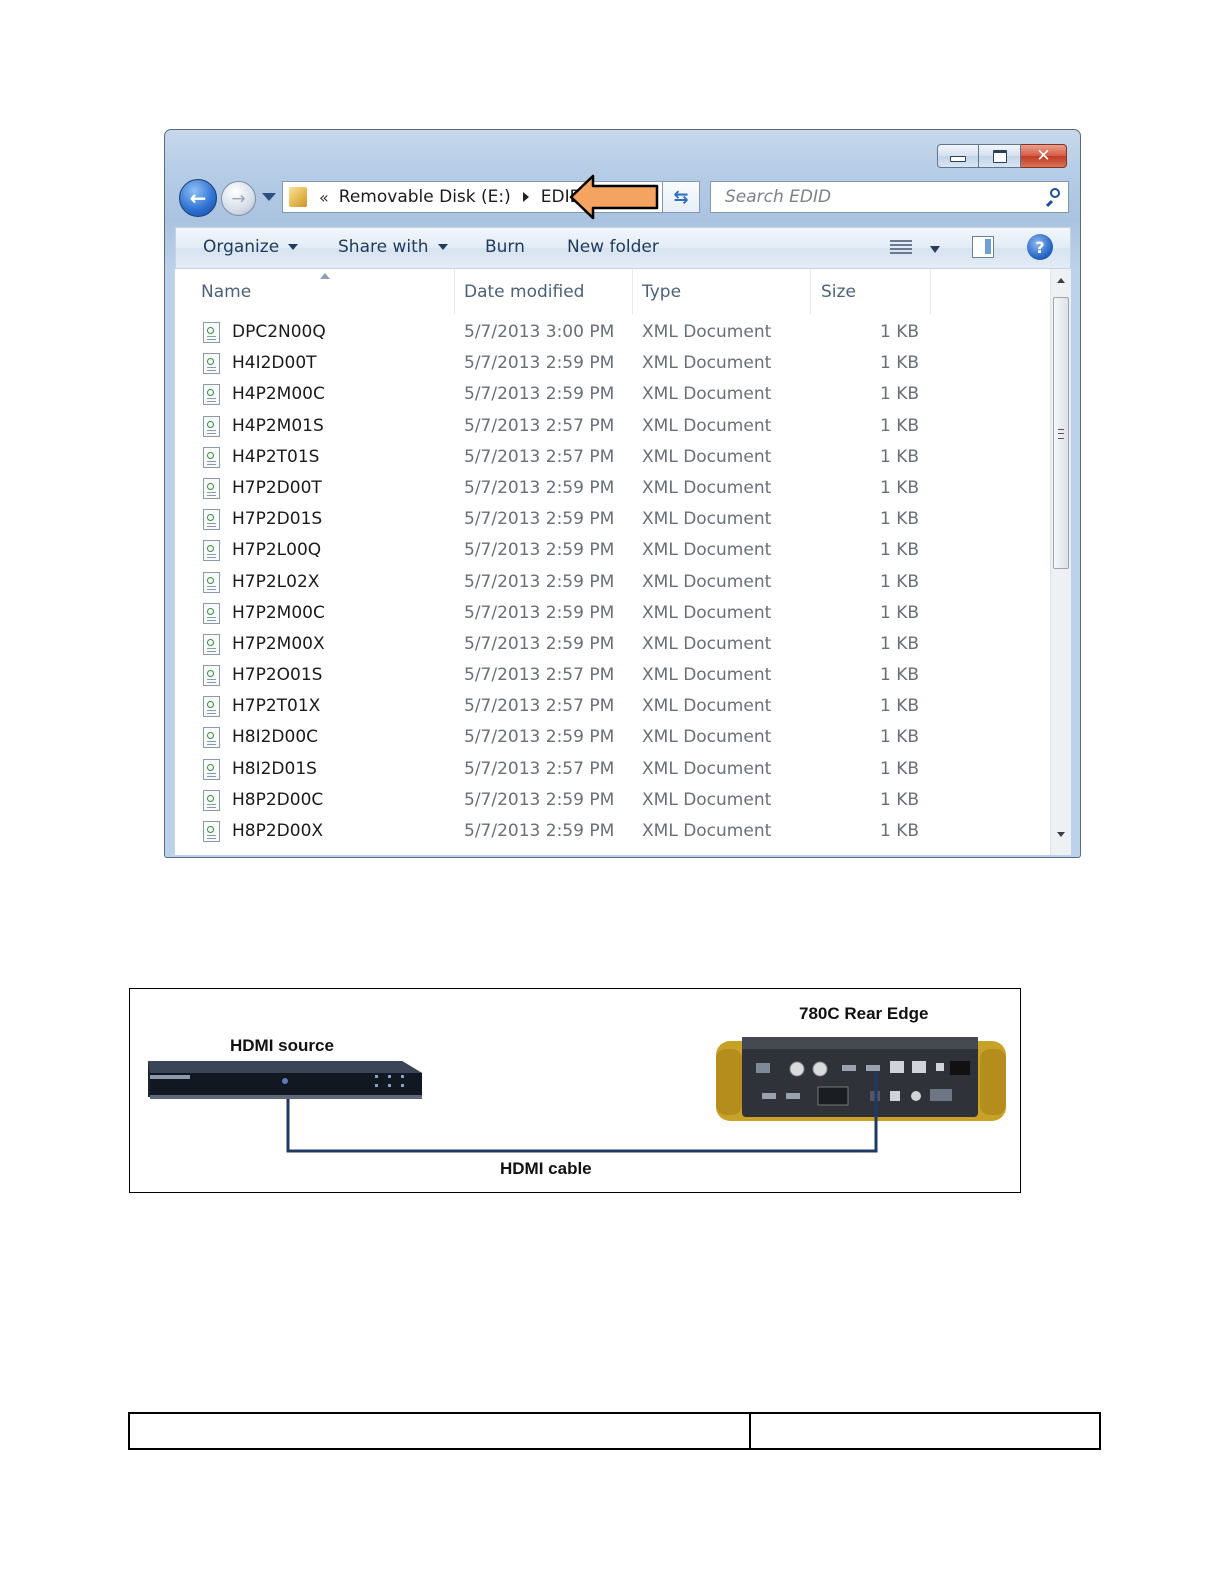 The width and height of the screenshot is (1224, 1584). I want to click on file-row: H7P2D01S 5/7/2013 2:59 PM XML Document 1 KB, so click(612, 520).